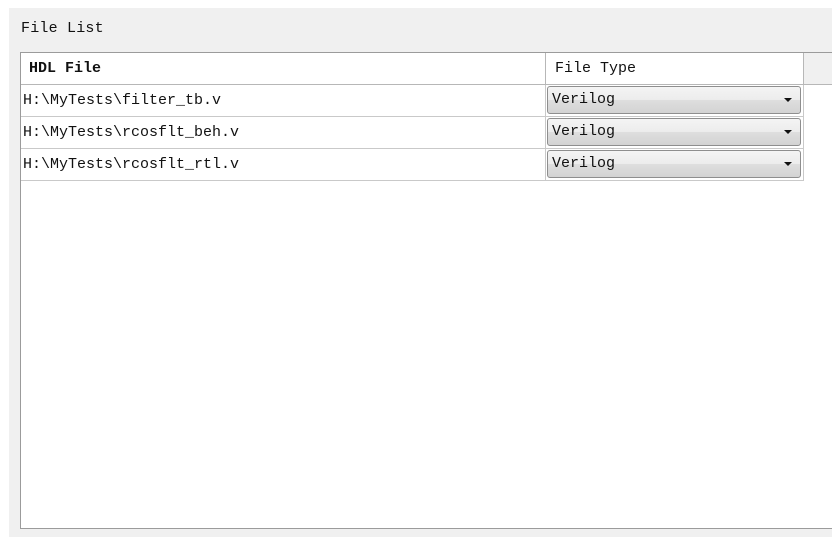 This screenshot has width=832, height=537. I want to click on table-row: H:\MyTests\filter_tb.v Verilog, so click(412, 101).